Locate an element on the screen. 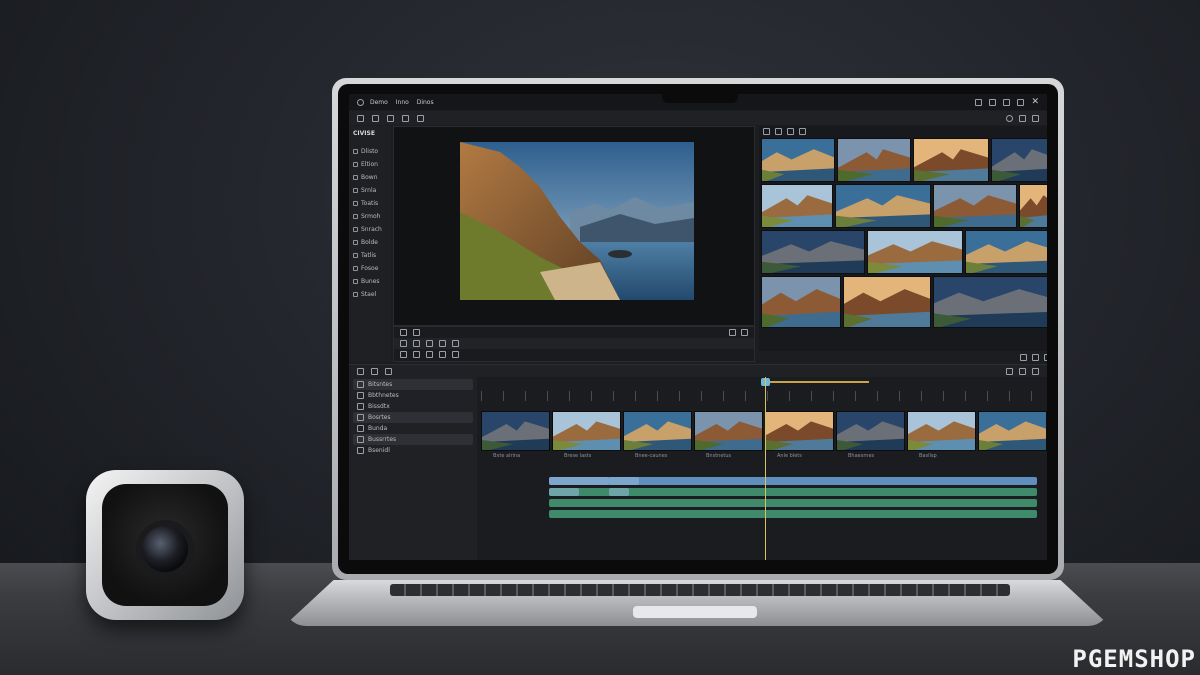 This screenshot has width=1200, height=675. grid-view-icon is located at coordinates (766, 131).